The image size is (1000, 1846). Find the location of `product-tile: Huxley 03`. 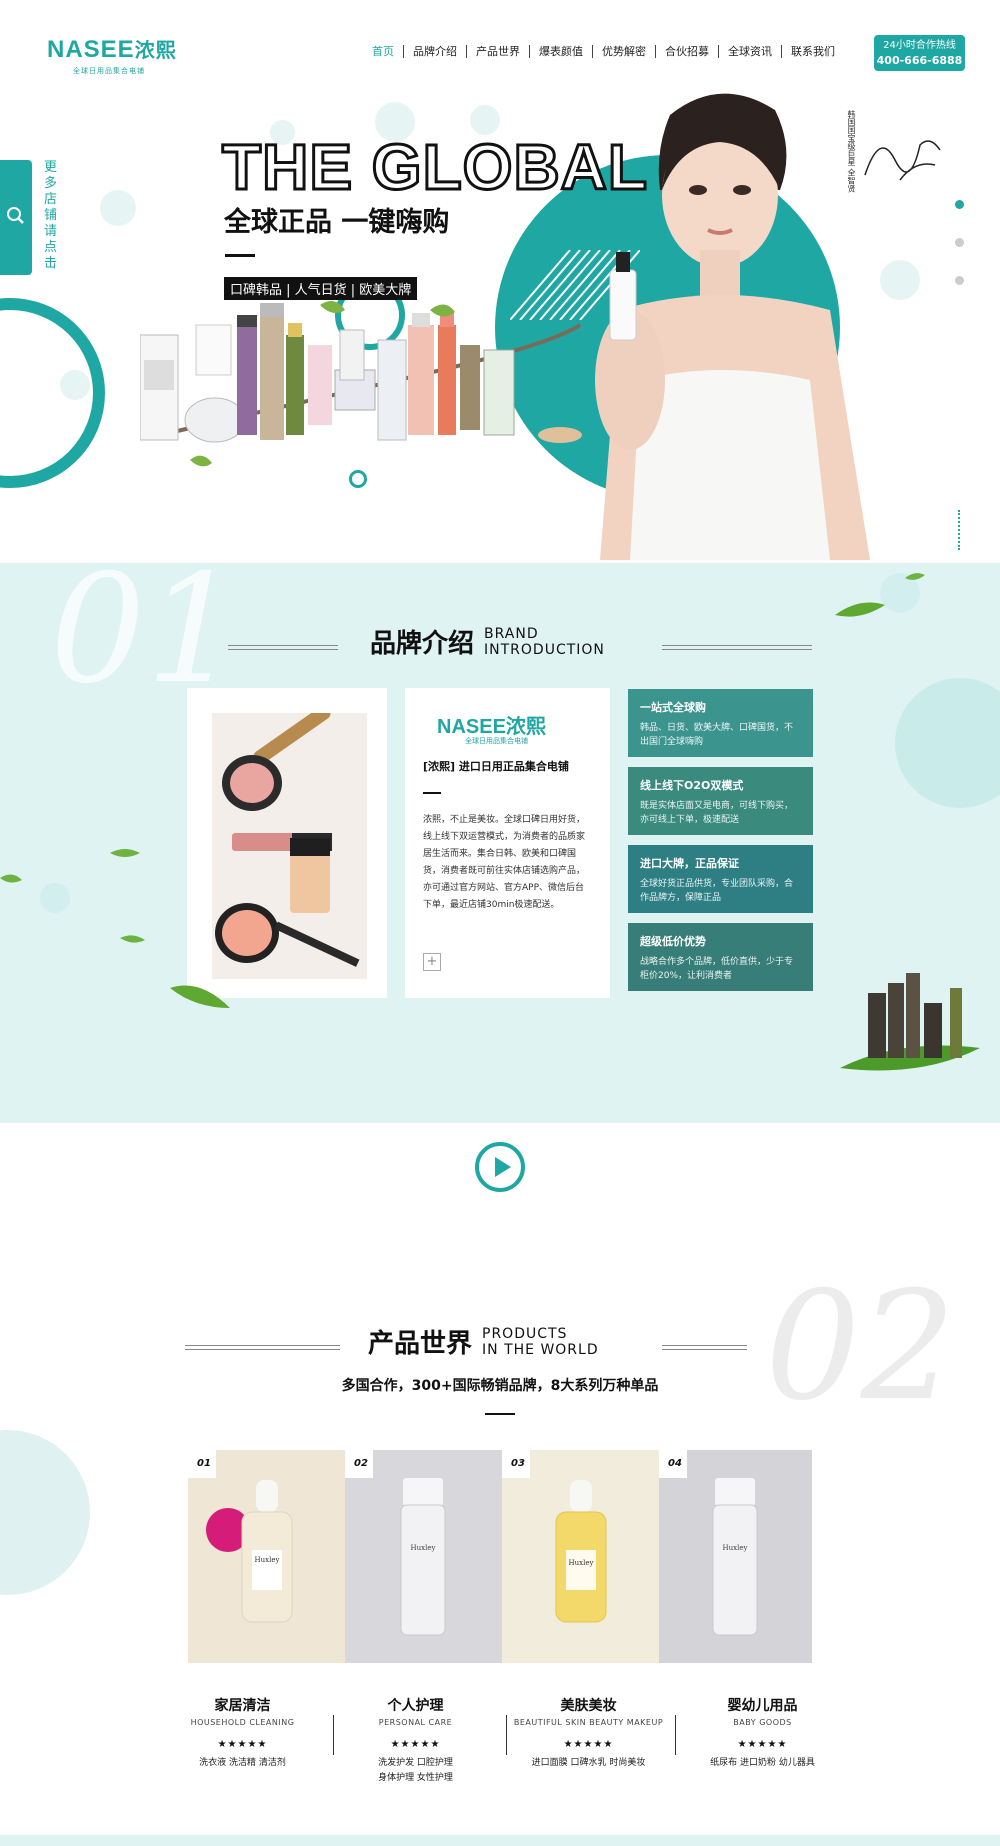

product-tile: Huxley 03 is located at coordinates (580, 1556).